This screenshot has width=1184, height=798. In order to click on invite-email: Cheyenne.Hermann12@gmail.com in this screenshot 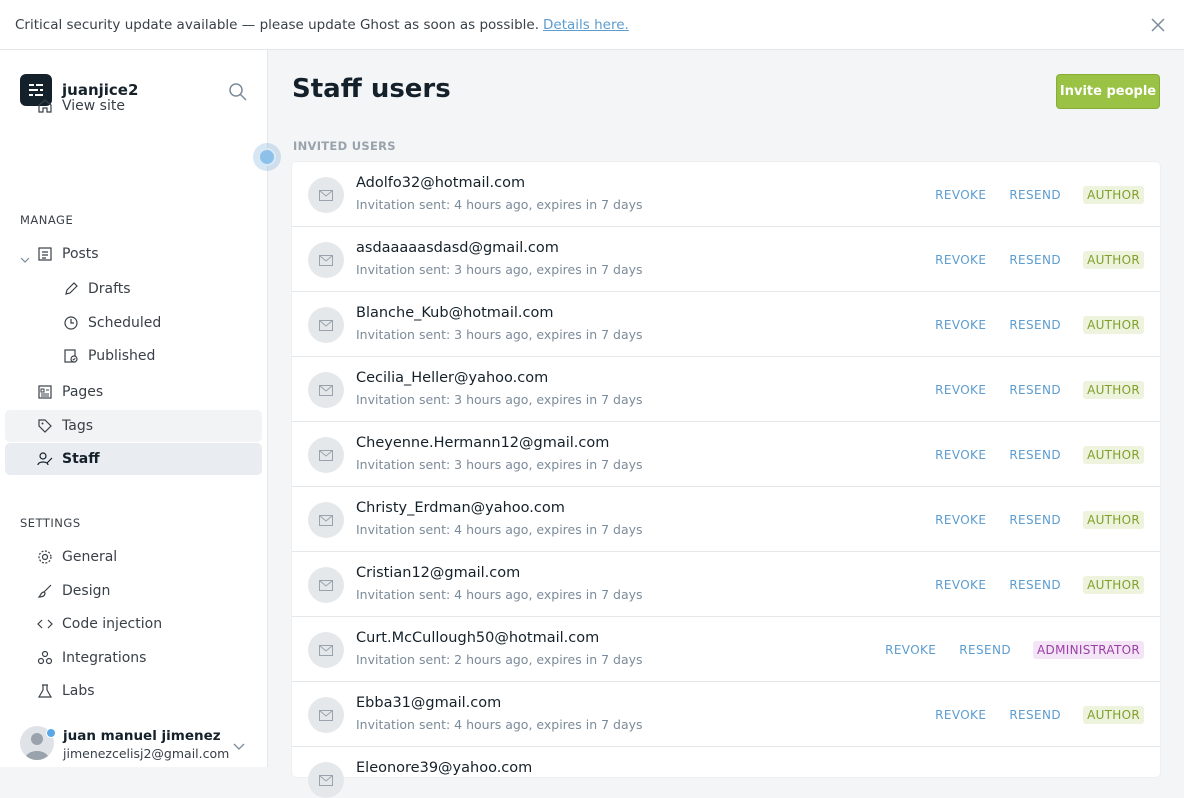, I will do `click(483, 443)`.